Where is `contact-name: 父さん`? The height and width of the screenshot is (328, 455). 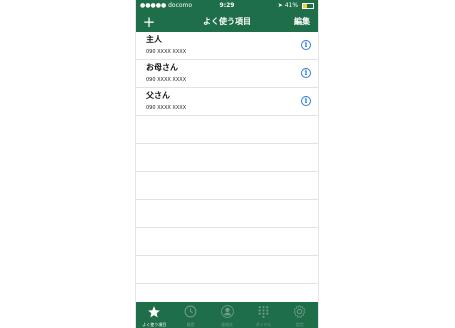 contact-name: 父さん is located at coordinates (158, 95).